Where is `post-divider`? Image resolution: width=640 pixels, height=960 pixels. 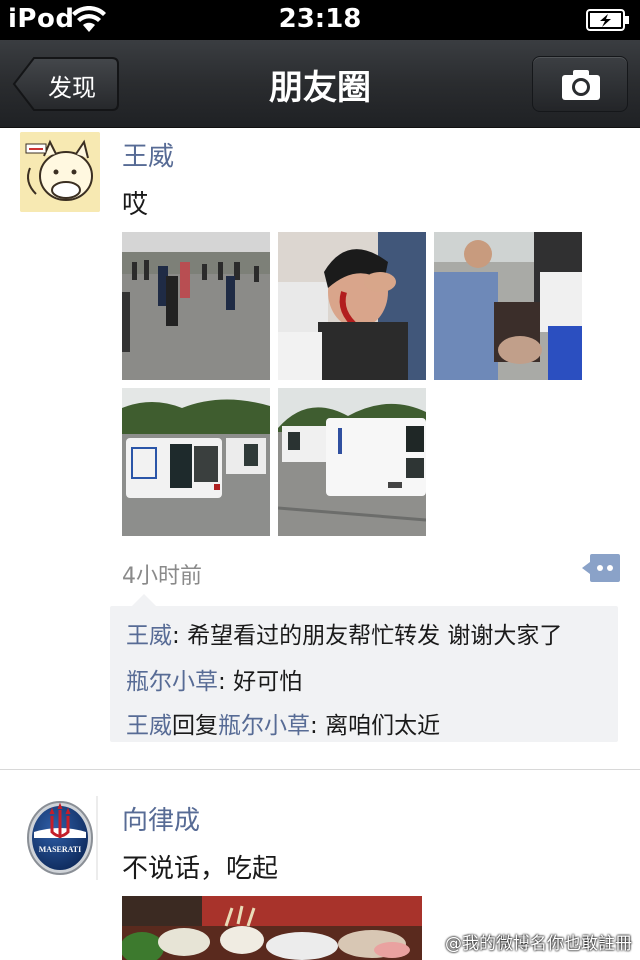
post-divider is located at coordinates (320, 769).